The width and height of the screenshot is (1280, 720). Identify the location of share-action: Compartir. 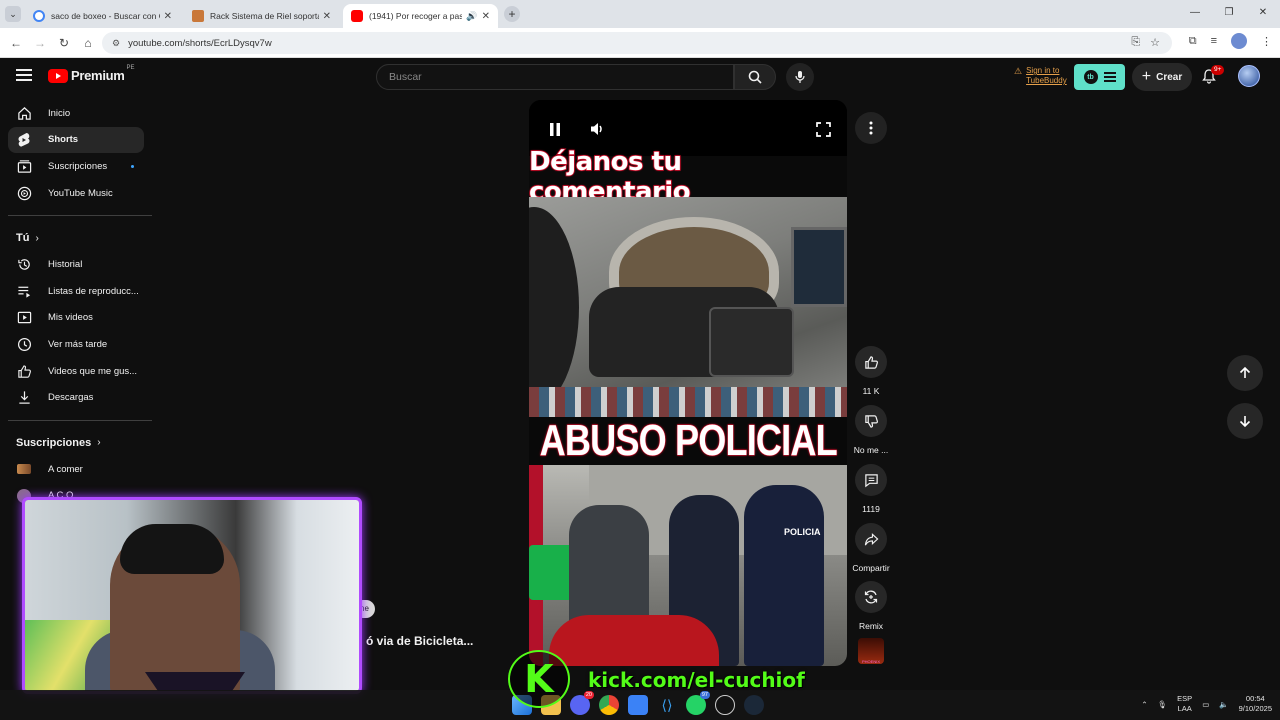
(871, 548).